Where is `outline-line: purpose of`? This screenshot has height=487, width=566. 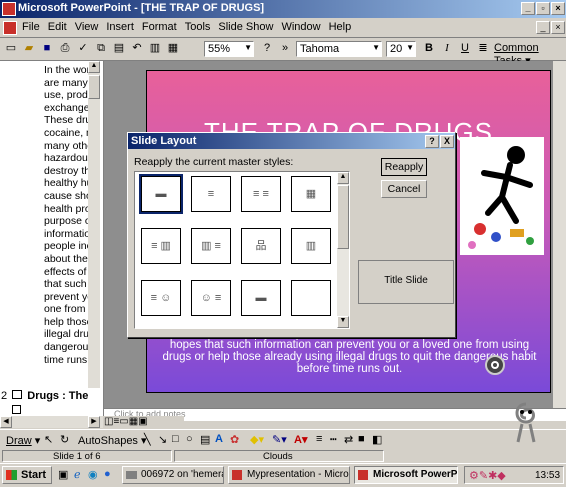 outline-line: purpose of is located at coordinates (66, 221).